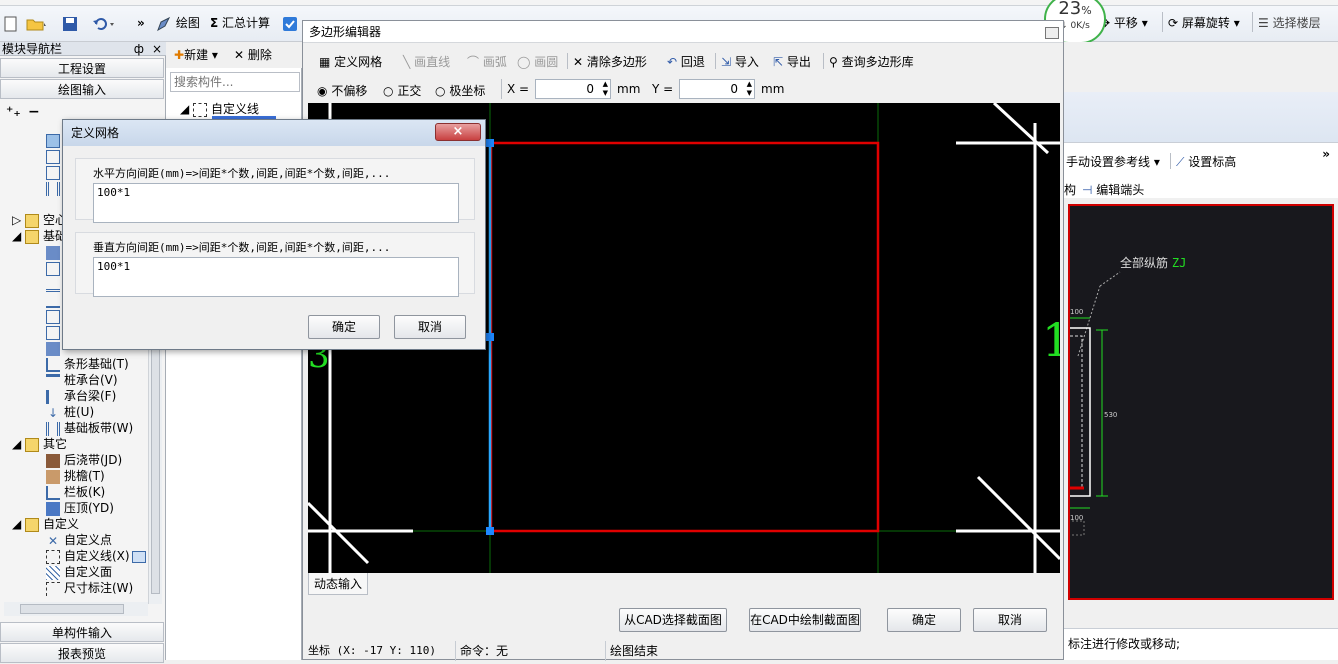 The height and width of the screenshot is (664, 1338). What do you see at coordinates (34, 112) in the screenshot?
I see `collapse-all-icon: −` at bounding box center [34, 112].